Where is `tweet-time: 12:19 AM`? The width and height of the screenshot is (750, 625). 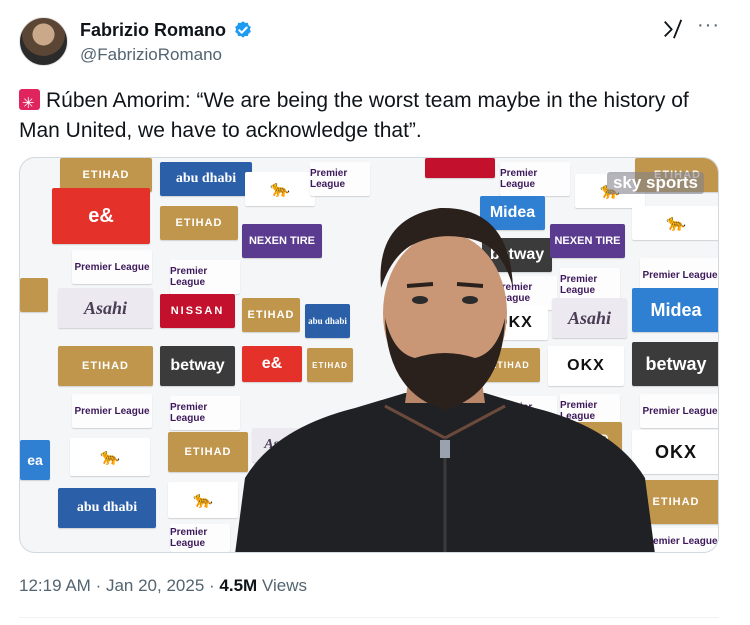
tweet-time: 12:19 AM is located at coordinates (55, 585).